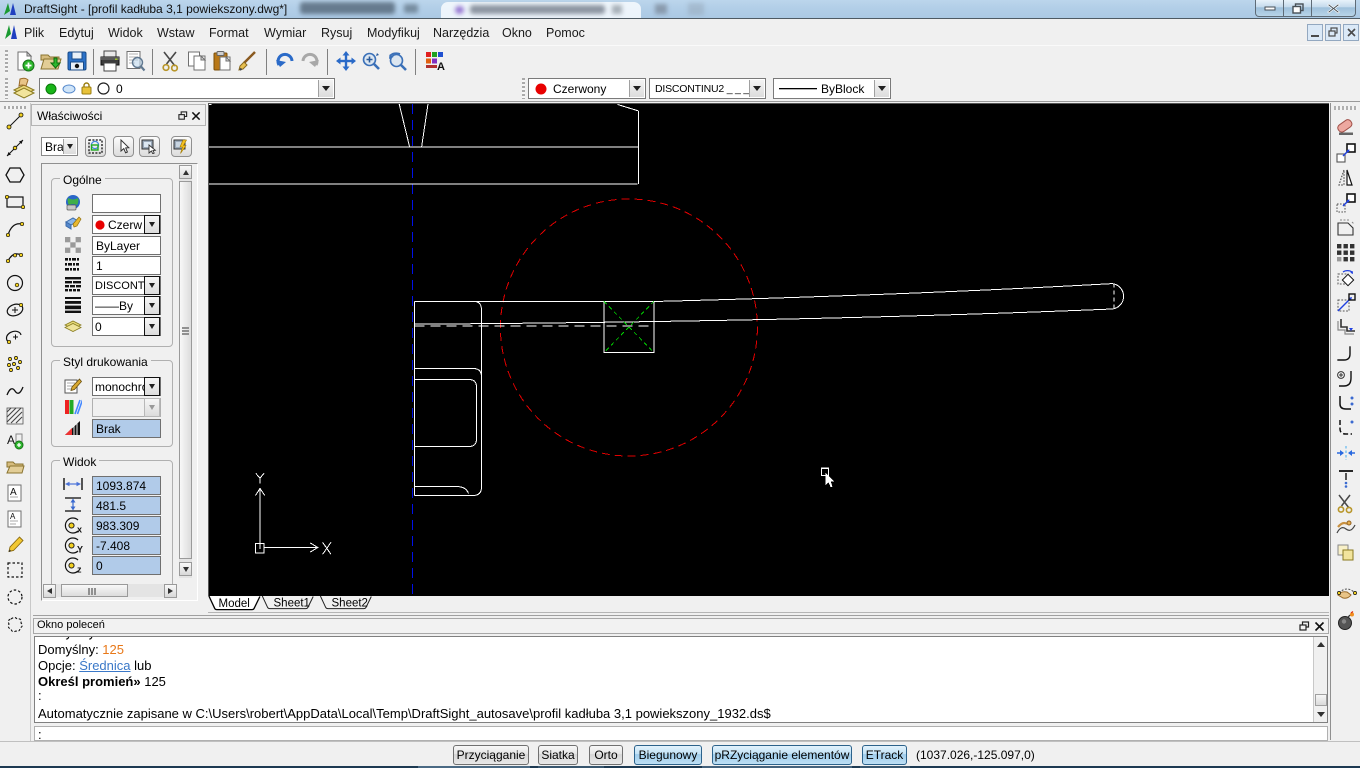  Describe the element at coordinates (79, 530) in the screenshot. I see `svg-text: x` at that location.